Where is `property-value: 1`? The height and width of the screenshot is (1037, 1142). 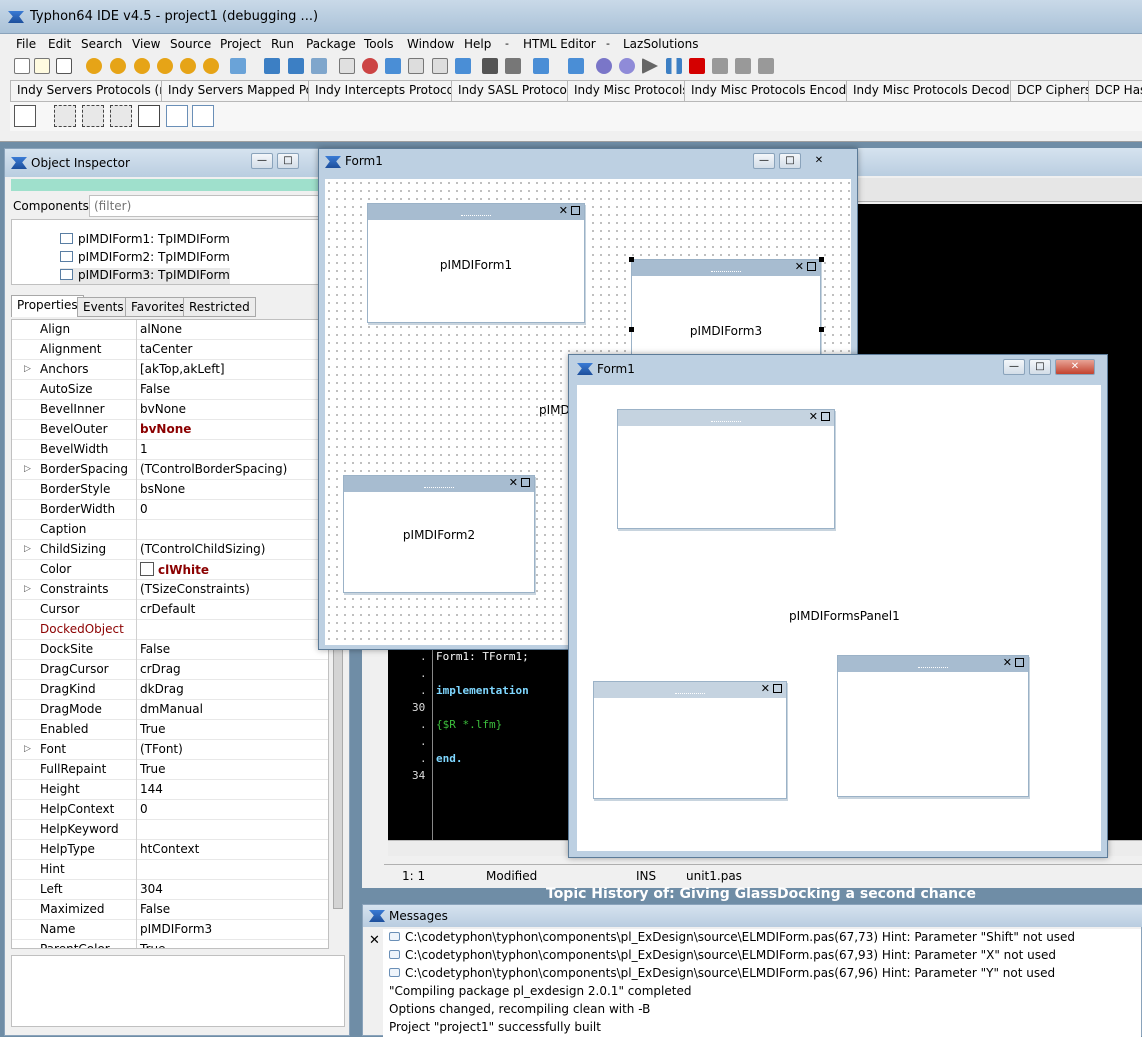 property-value: 1 is located at coordinates (144, 449).